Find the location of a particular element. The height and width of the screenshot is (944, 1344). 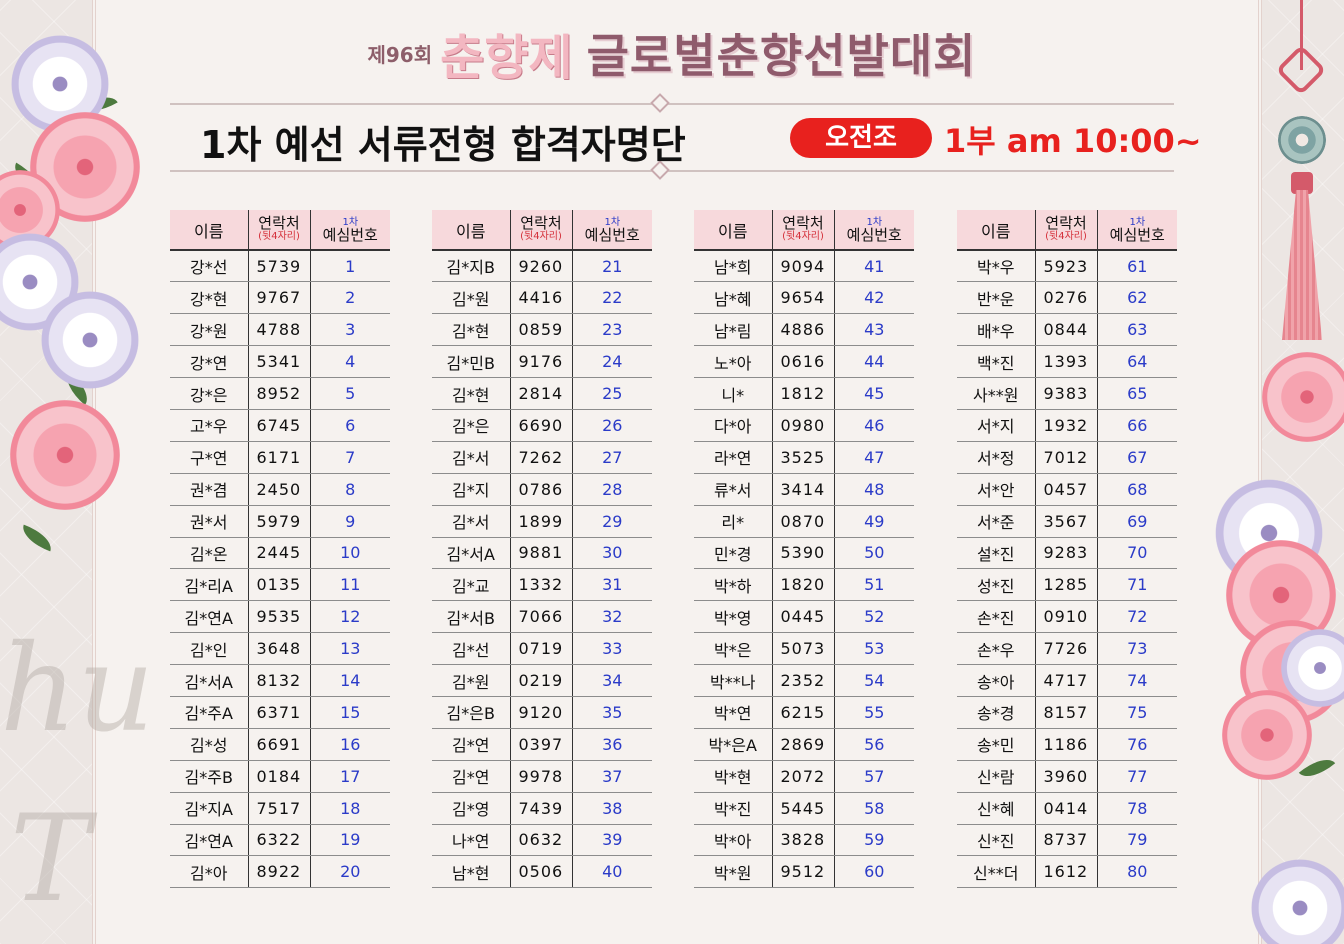

phone-last4: 6371 is located at coordinates (278, 712).